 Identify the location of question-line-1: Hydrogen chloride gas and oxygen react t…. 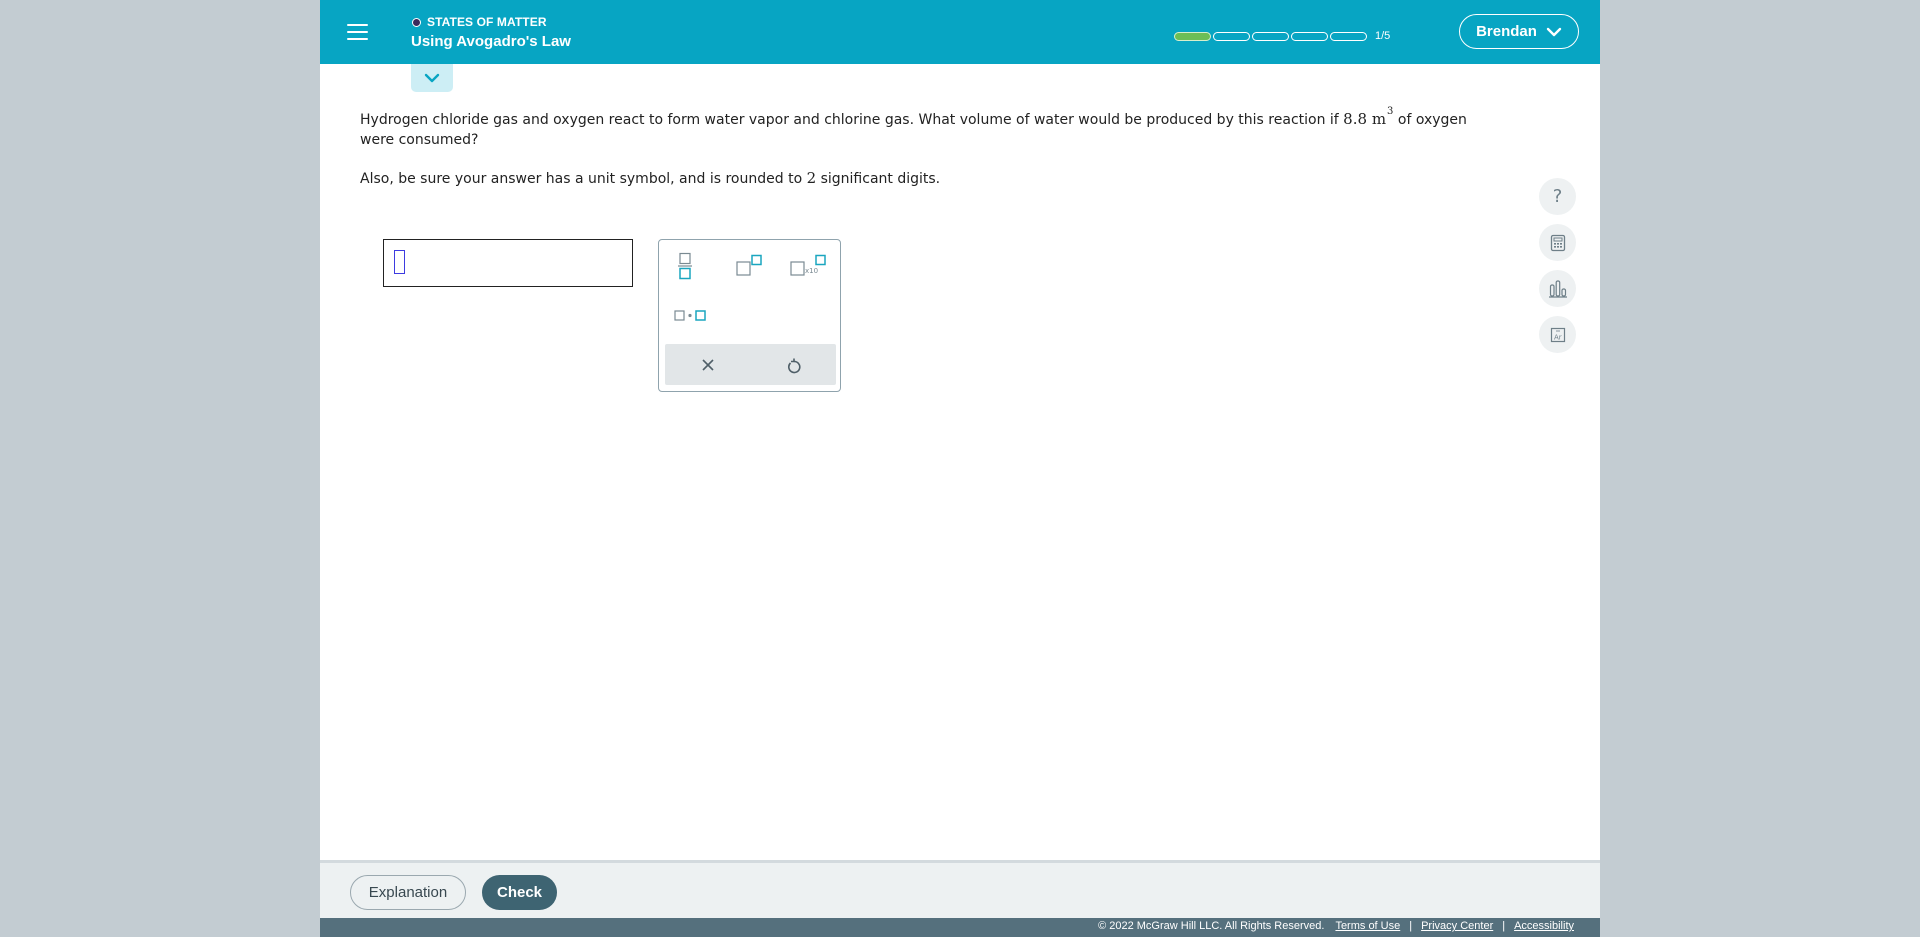
(930, 126).